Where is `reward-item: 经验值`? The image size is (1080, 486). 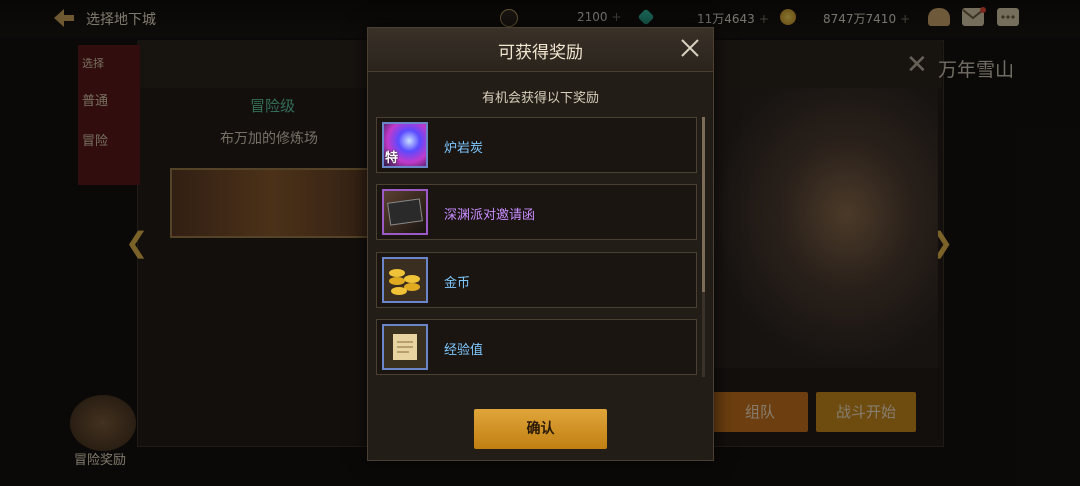 reward-item: 经验值 is located at coordinates (536, 347).